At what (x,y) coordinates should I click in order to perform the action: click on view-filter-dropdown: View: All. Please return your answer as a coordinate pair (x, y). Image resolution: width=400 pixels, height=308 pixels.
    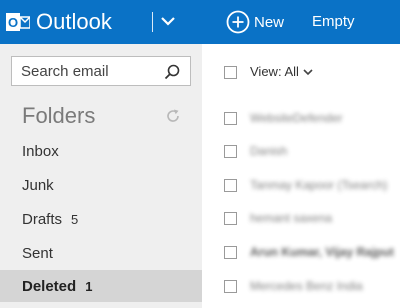
    Looking at the image, I should click on (281, 71).